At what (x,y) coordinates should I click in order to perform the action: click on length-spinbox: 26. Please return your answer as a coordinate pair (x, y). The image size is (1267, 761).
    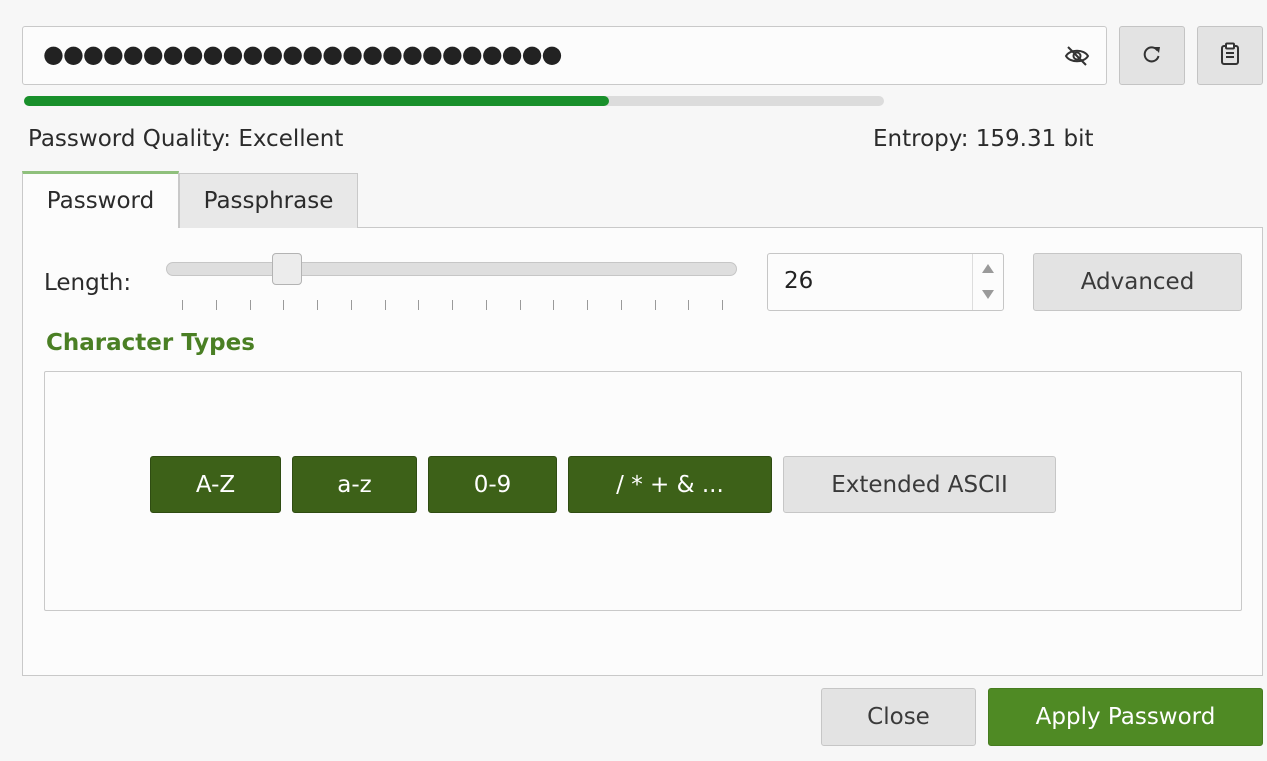
    Looking at the image, I should click on (885, 282).